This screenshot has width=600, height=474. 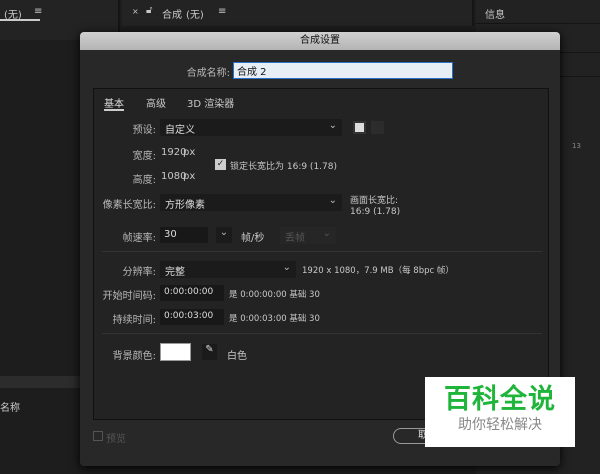 What do you see at coordinates (144, 130) in the screenshot?
I see `preset-label: 预设:` at bounding box center [144, 130].